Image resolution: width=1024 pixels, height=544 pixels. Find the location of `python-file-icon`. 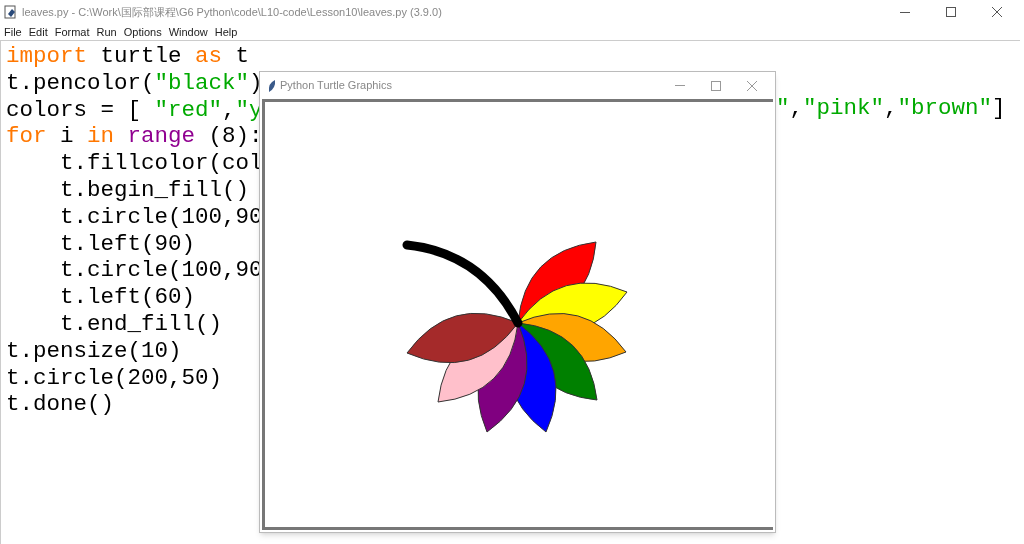

python-file-icon is located at coordinates (11, 12).